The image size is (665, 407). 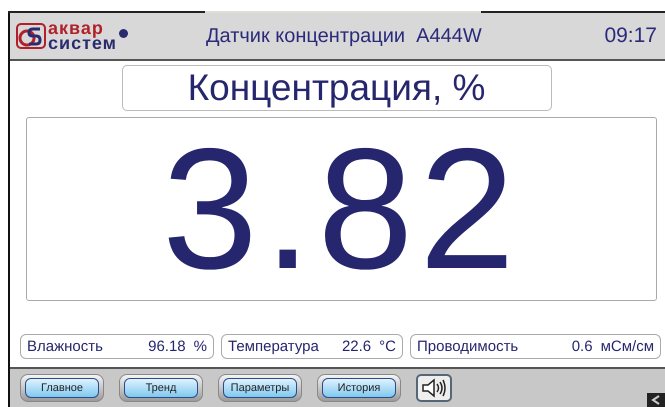 What do you see at coordinates (200, 346) in the screenshot?
I see `reading-unit: %` at bounding box center [200, 346].